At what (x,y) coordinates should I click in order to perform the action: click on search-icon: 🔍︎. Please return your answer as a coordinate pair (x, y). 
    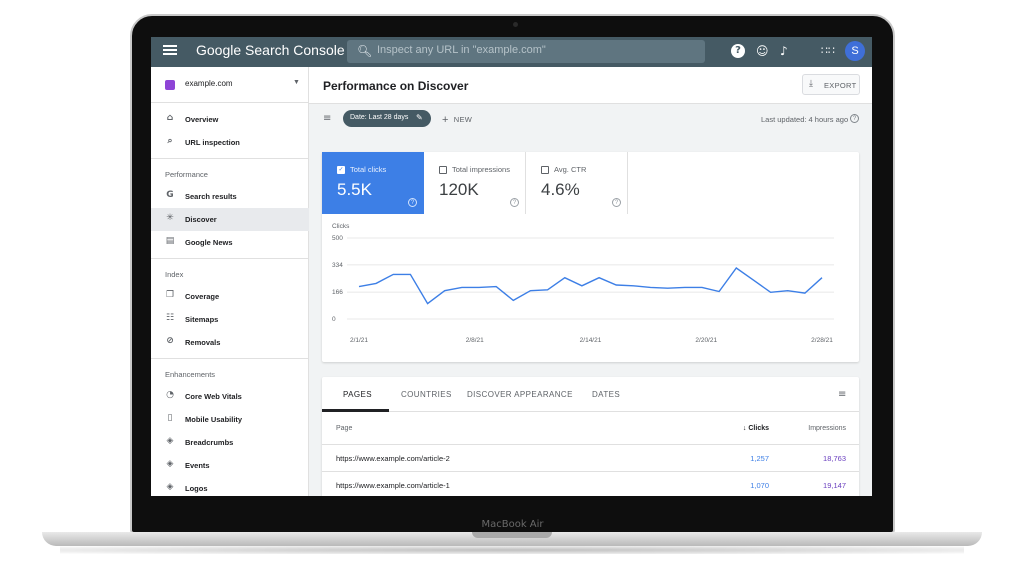
    Looking at the image, I should click on (365, 51).